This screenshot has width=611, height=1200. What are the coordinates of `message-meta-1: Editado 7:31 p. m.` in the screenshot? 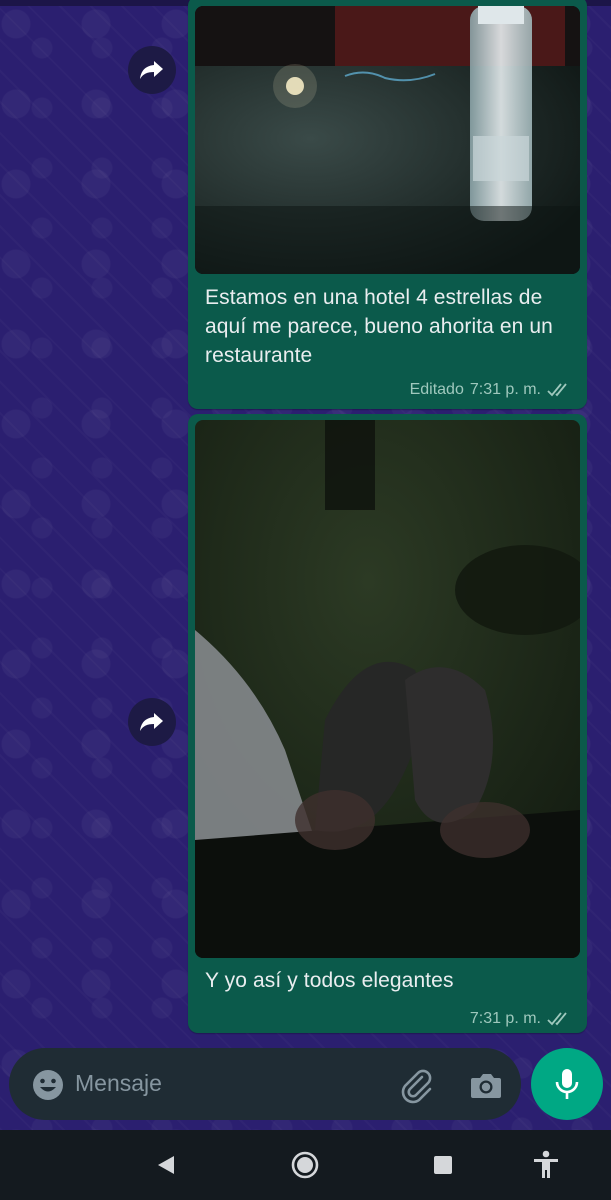 It's located at (490, 390).